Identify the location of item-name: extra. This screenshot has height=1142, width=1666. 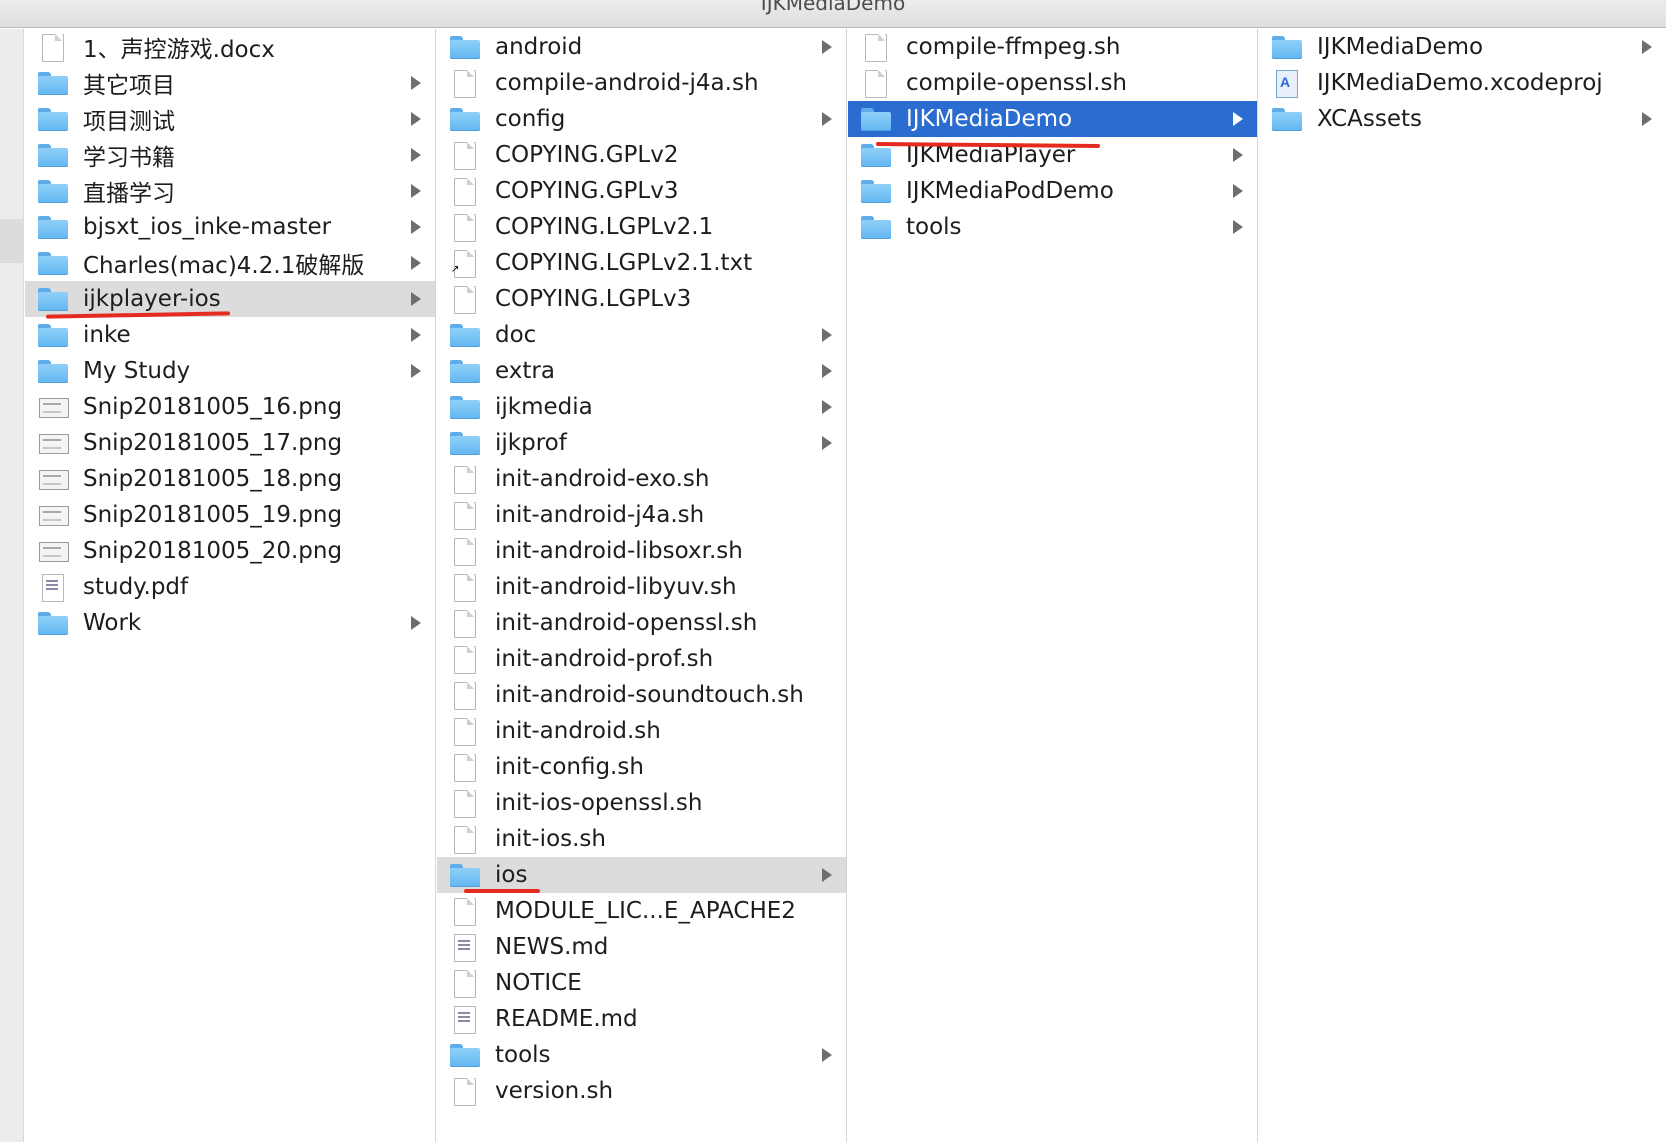
(525, 371).